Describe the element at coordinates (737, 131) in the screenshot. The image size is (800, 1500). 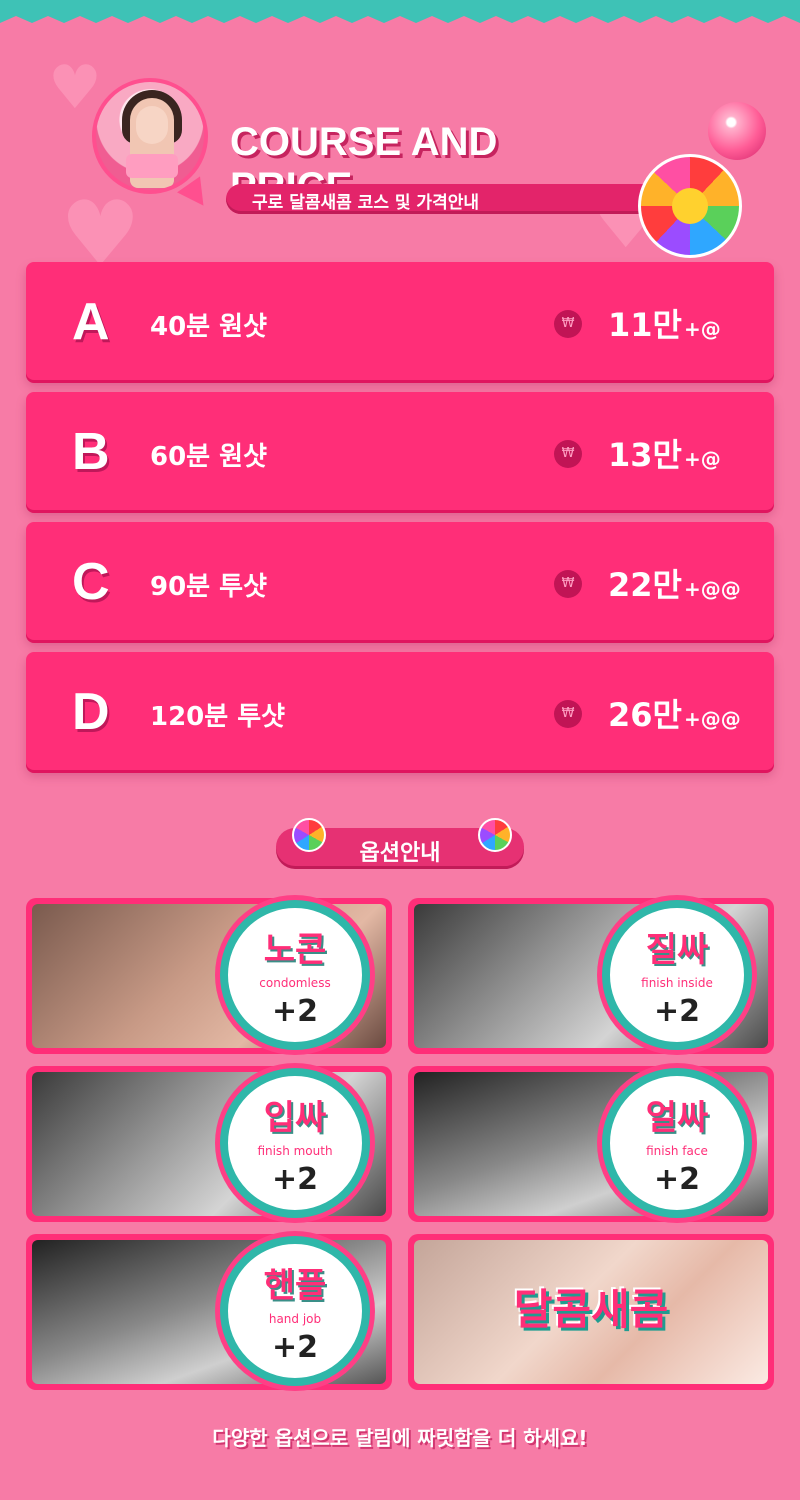
I see `candy-ball-icon` at that location.